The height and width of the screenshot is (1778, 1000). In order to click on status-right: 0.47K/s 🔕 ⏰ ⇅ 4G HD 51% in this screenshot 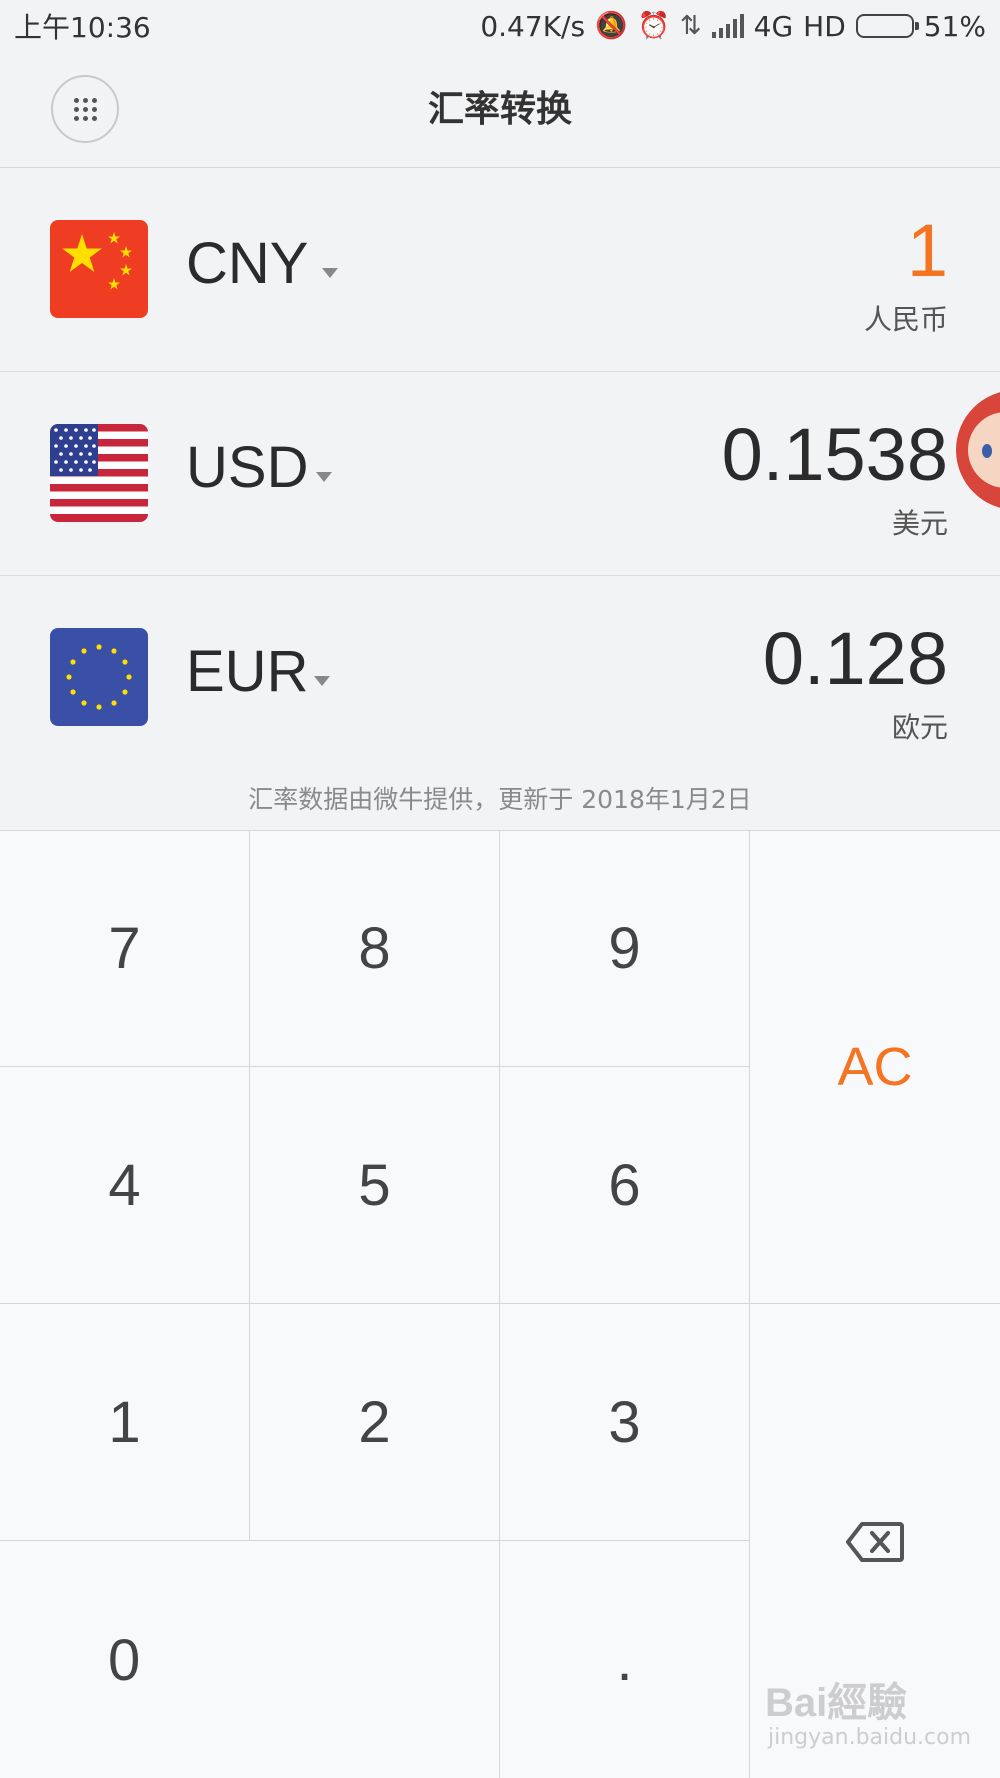, I will do `click(733, 26)`.